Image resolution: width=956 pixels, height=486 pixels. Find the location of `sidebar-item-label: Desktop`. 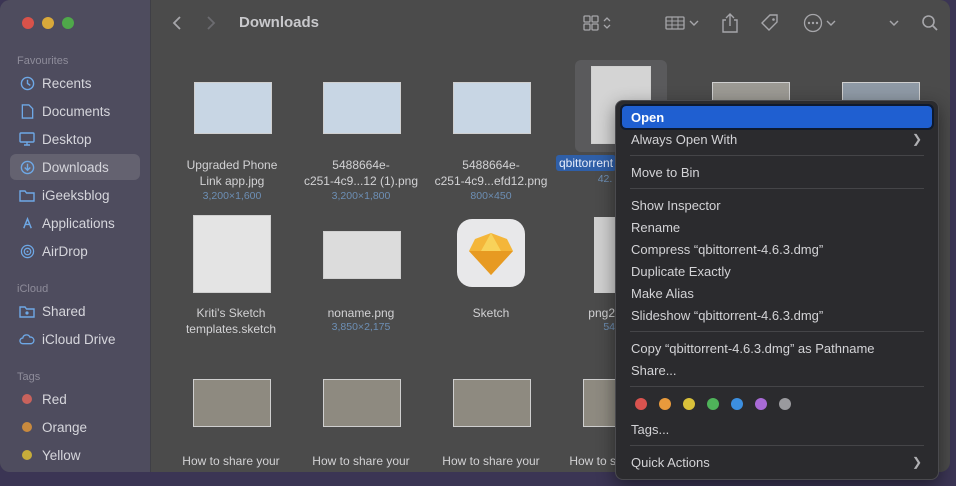

sidebar-item-label: Desktop is located at coordinates (67, 139).